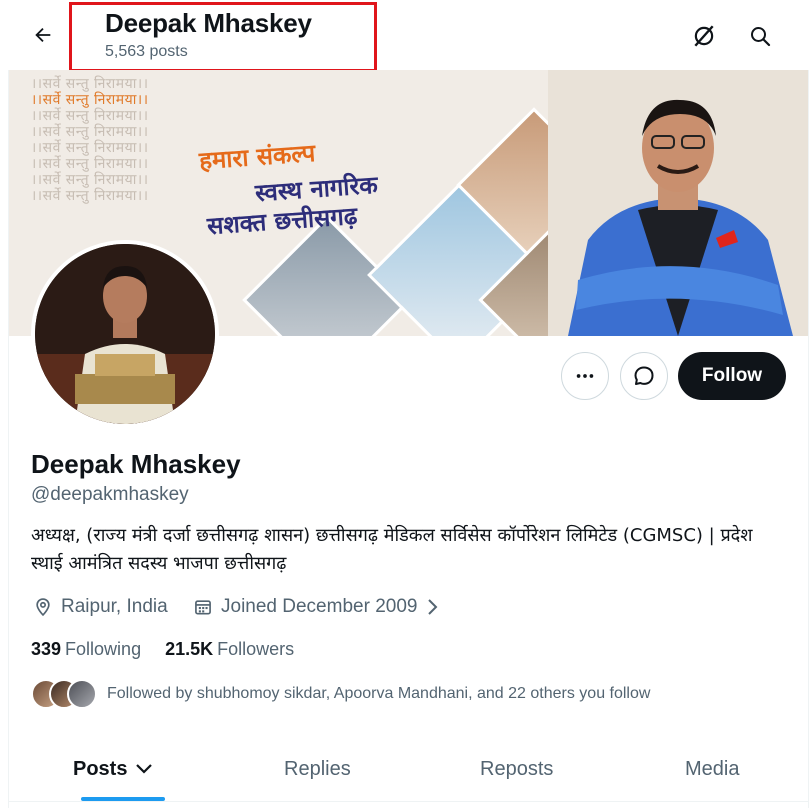 Image resolution: width=811 pixels, height=808 pixels. What do you see at coordinates (114, 606) in the screenshot?
I see `profile-location: Raipur, India` at bounding box center [114, 606].